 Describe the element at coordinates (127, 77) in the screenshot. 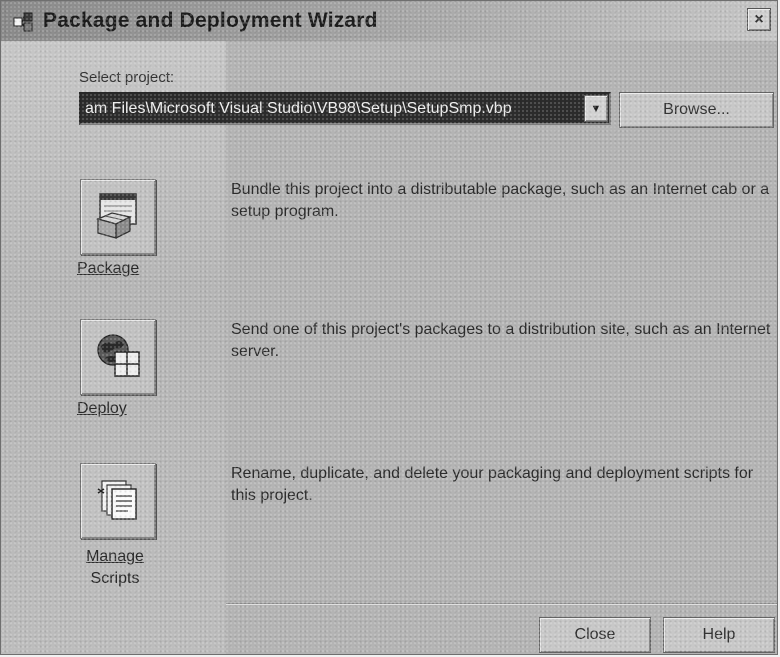

I see `select-project-label: Select project:` at that location.